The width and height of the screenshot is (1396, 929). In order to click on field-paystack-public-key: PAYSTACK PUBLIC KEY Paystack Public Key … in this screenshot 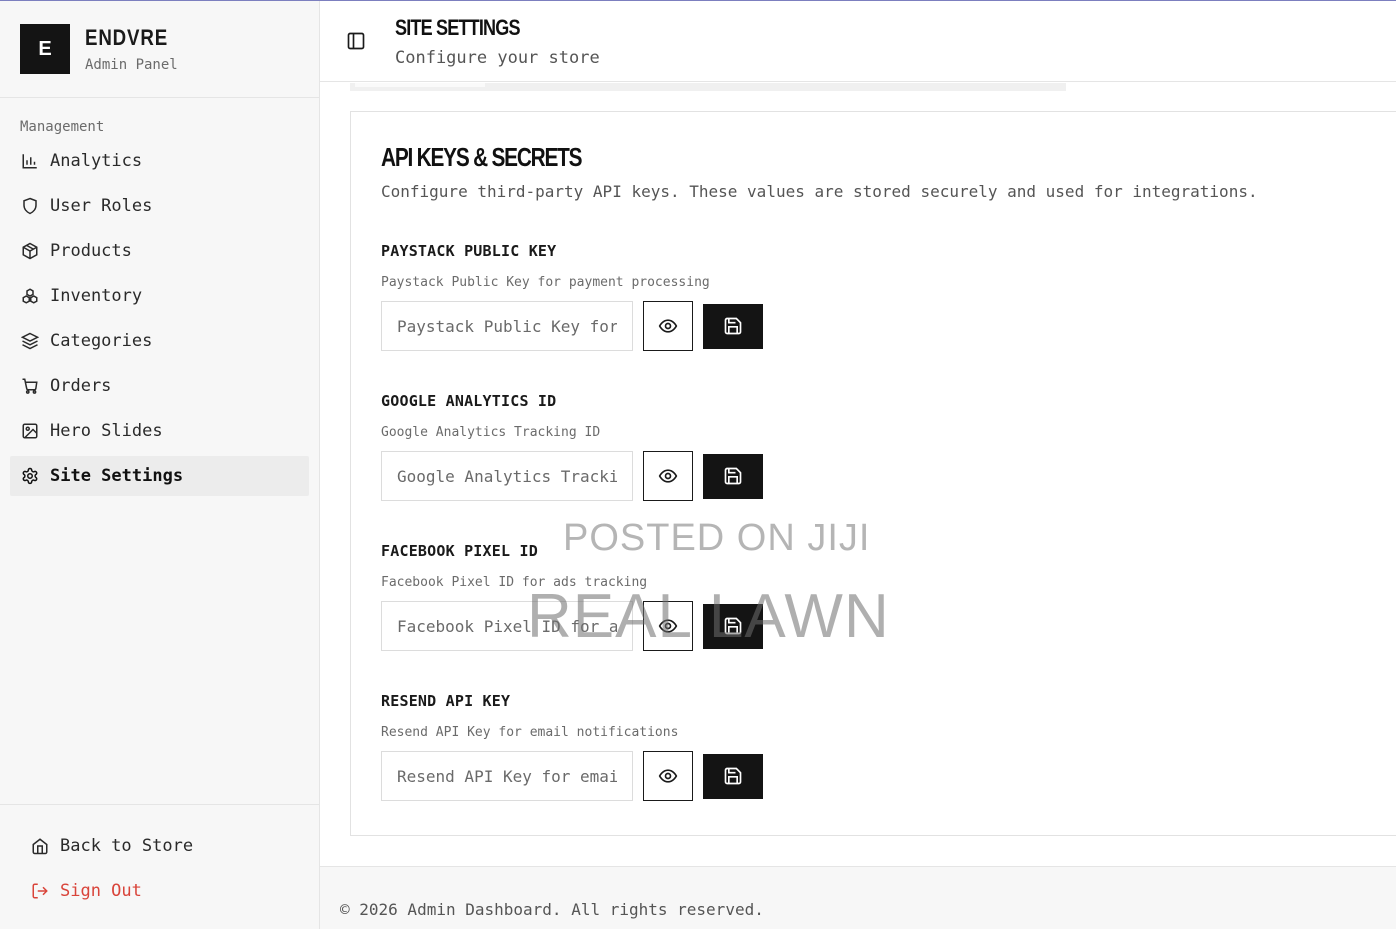, I will do `click(572, 296)`.